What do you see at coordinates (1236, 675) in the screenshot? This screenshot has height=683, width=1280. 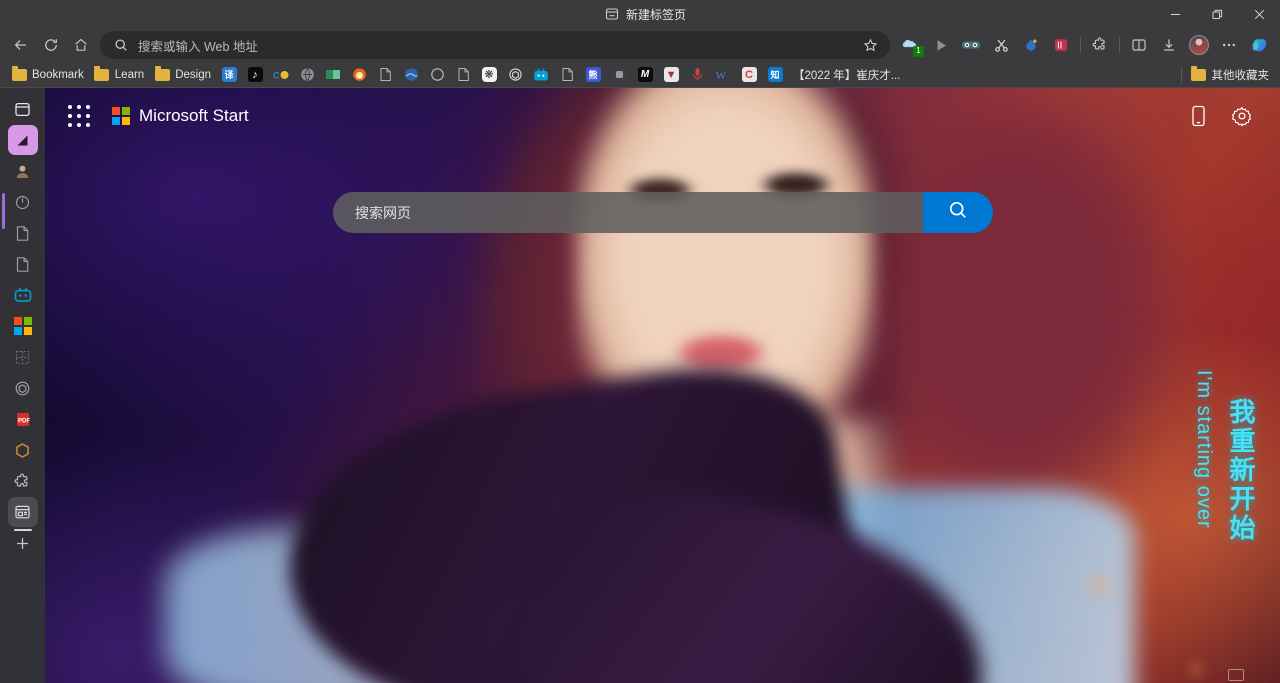 I see `video-overlay-chip` at bounding box center [1236, 675].